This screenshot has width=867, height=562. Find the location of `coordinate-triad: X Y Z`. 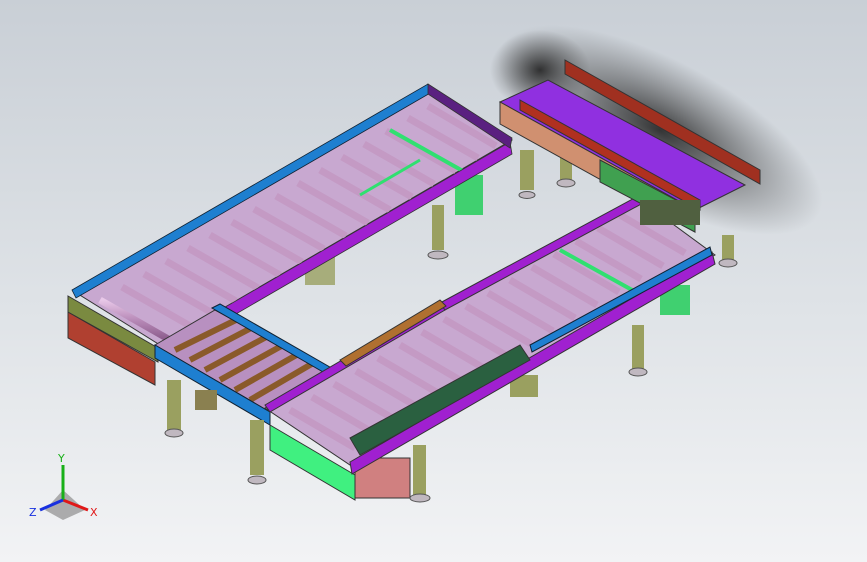

coordinate-triad: X Y Z is located at coordinates (63, 486).